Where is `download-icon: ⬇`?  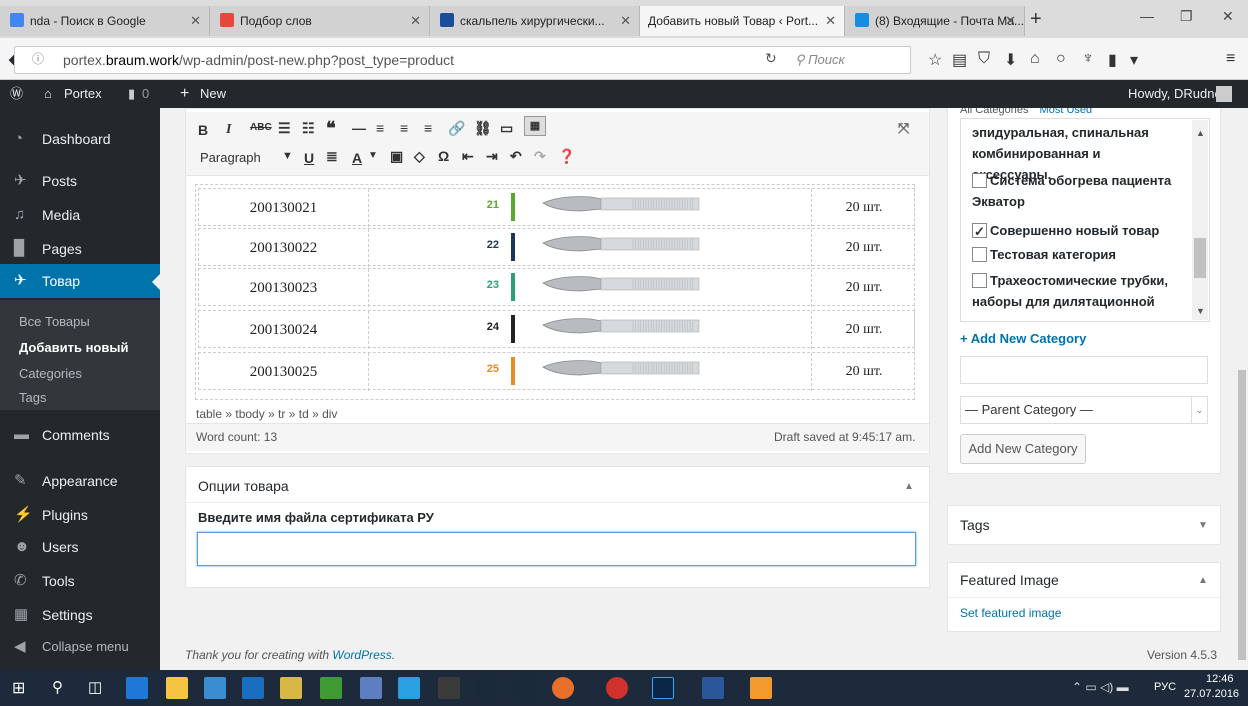
download-icon: ⬇ is located at coordinates (1010, 60).